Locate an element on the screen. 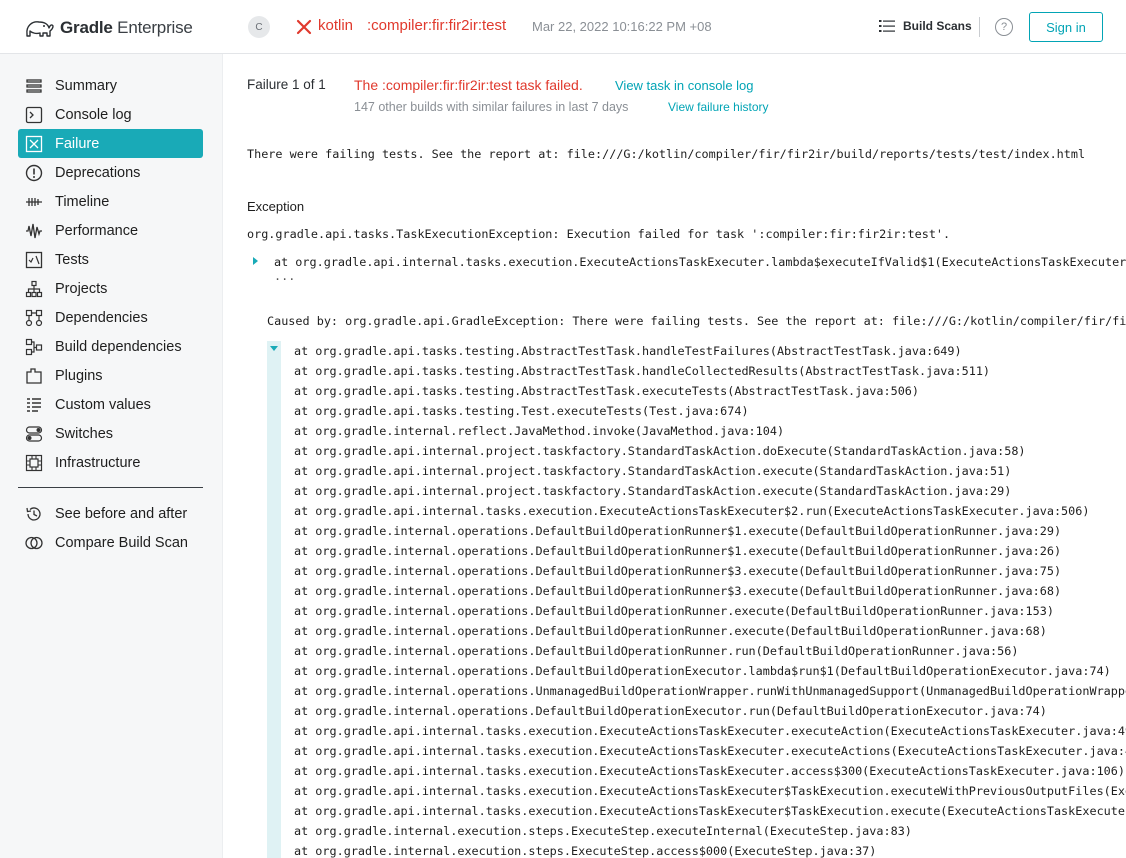 The width and height of the screenshot is (1126, 858). gradle-elephant-icon is located at coordinates (40, 29).